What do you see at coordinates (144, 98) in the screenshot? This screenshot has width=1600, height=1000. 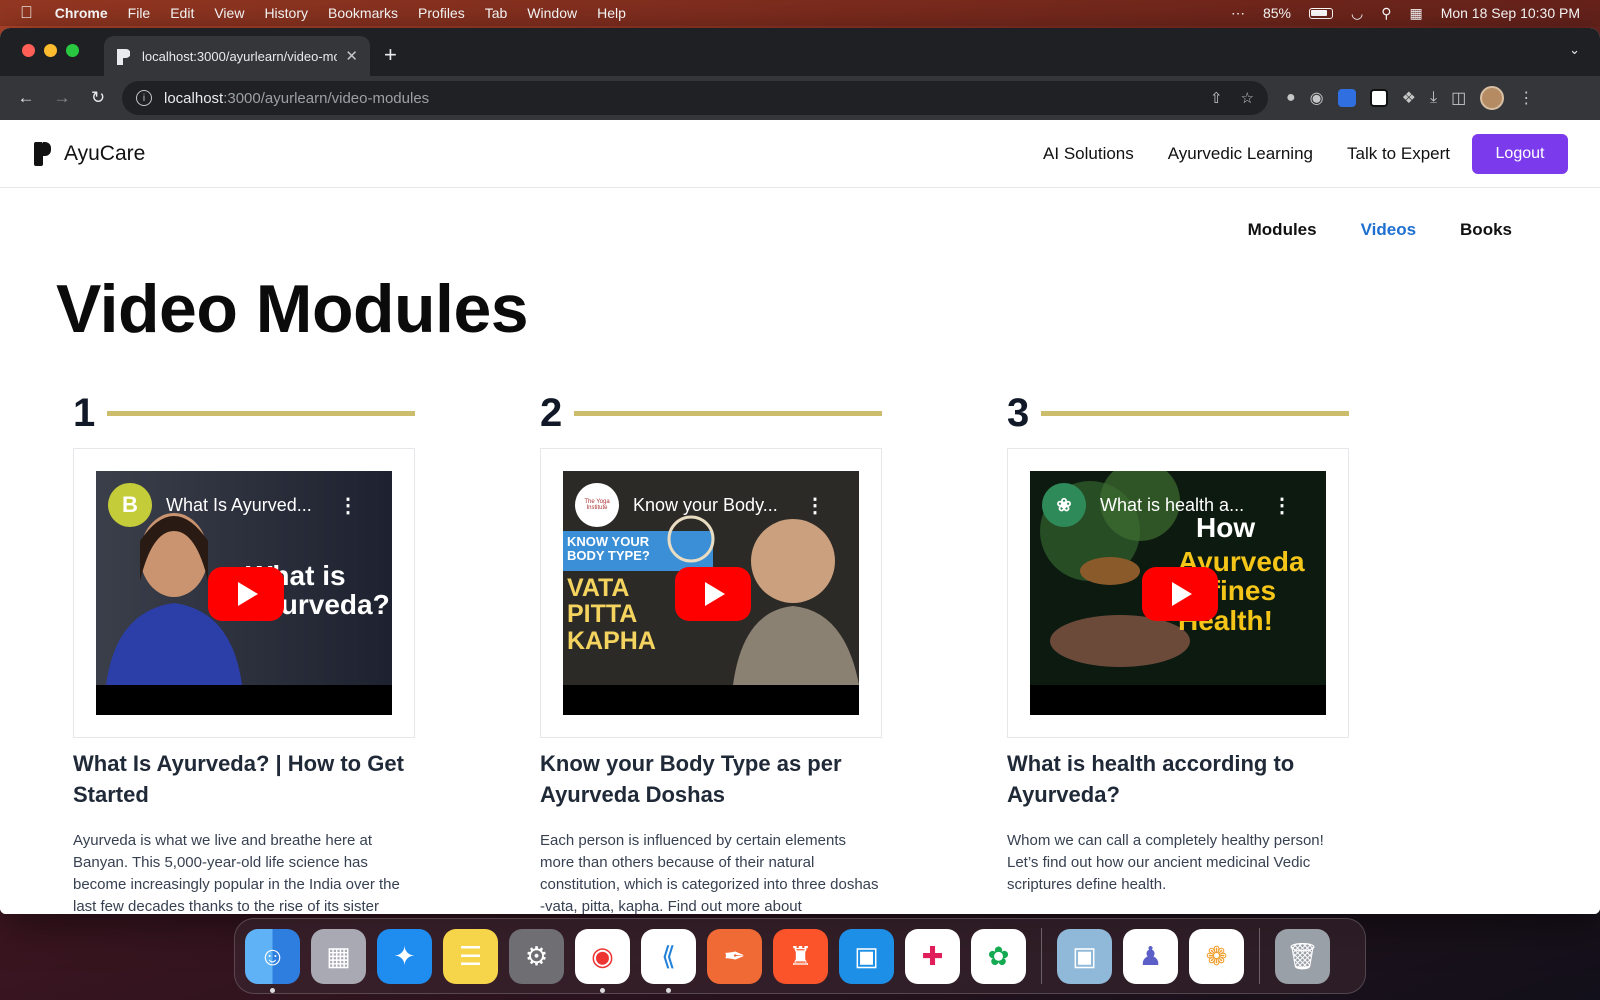 I see `site-info-icon: i` at bounding box center [144, 98].